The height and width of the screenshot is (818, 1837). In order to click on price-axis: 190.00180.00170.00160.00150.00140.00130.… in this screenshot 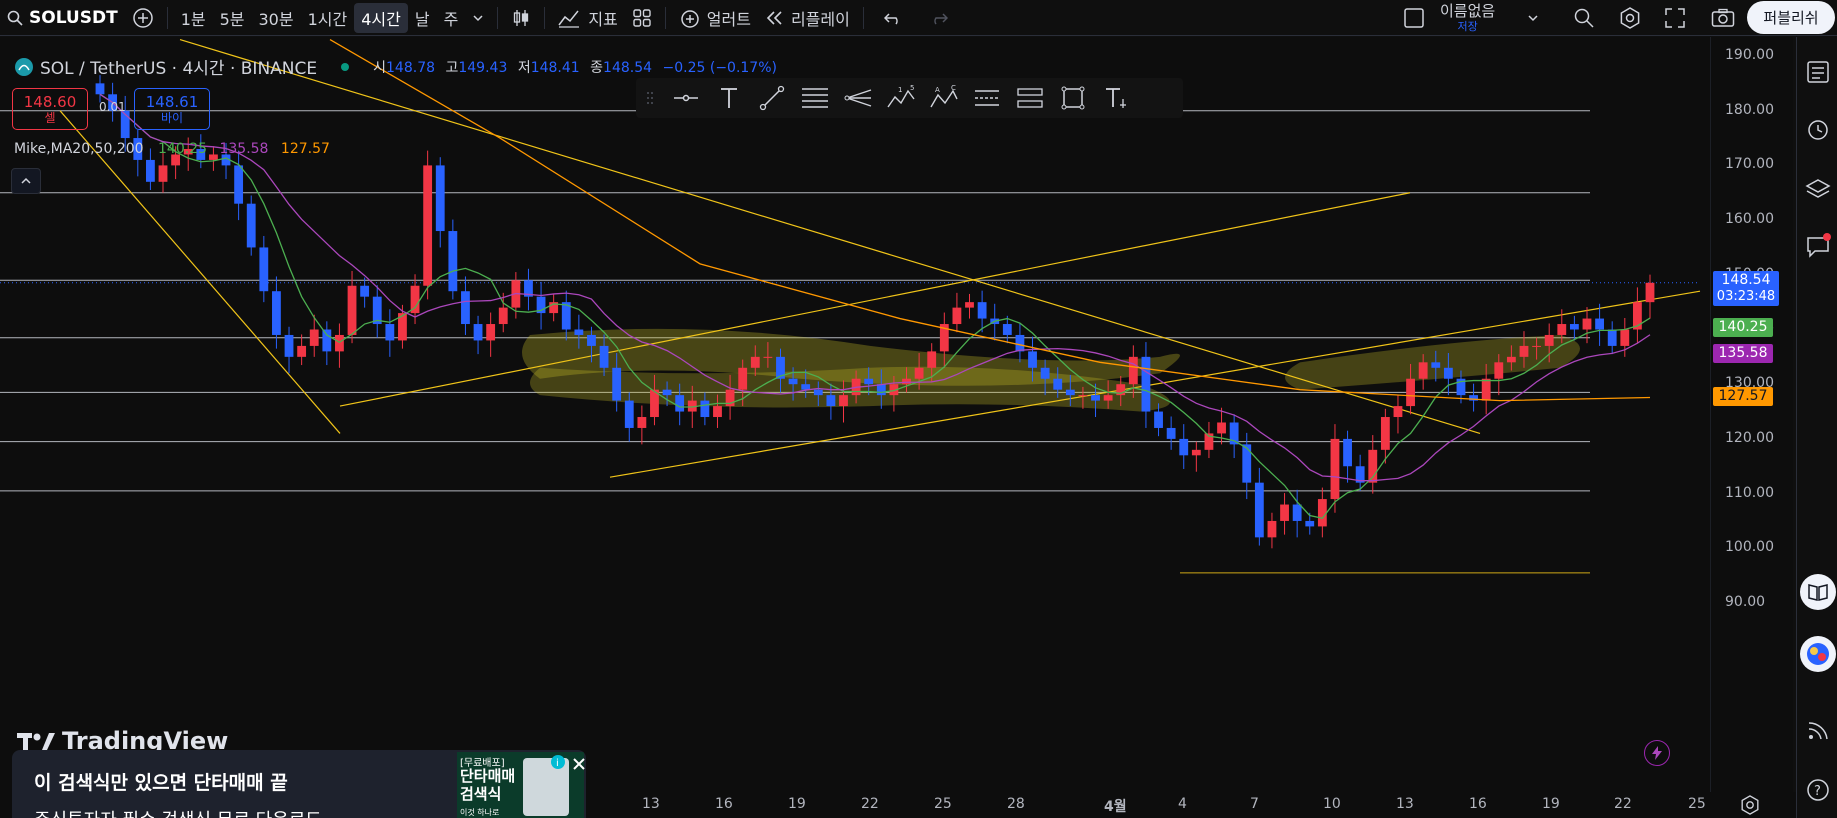, I will do `click(1751, 414)`.